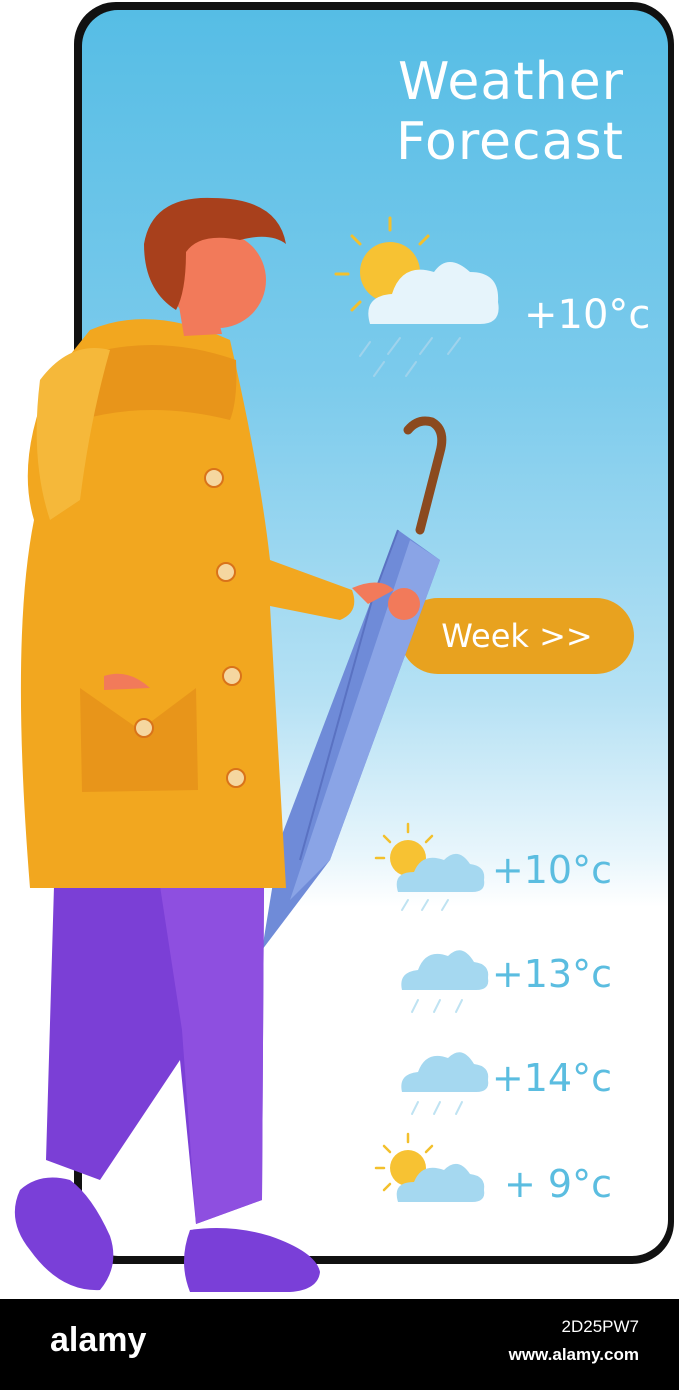 This screenshot has height=1390, width=679. What do you see at coordinates (574, 1355) in the screenshot?
I see `footer-url: www.alamy.com` at bounding box center [574, 1355].